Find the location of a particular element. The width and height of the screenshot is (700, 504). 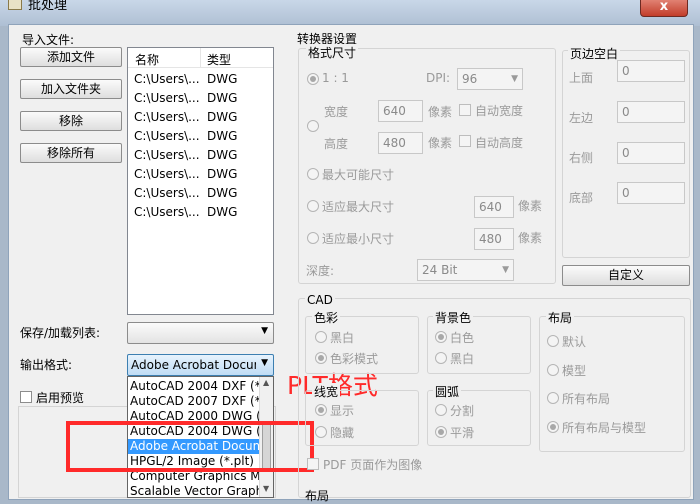

output-format-combo: Adobe Acrobat Docume ▼ is located at coordinates (200, 365).